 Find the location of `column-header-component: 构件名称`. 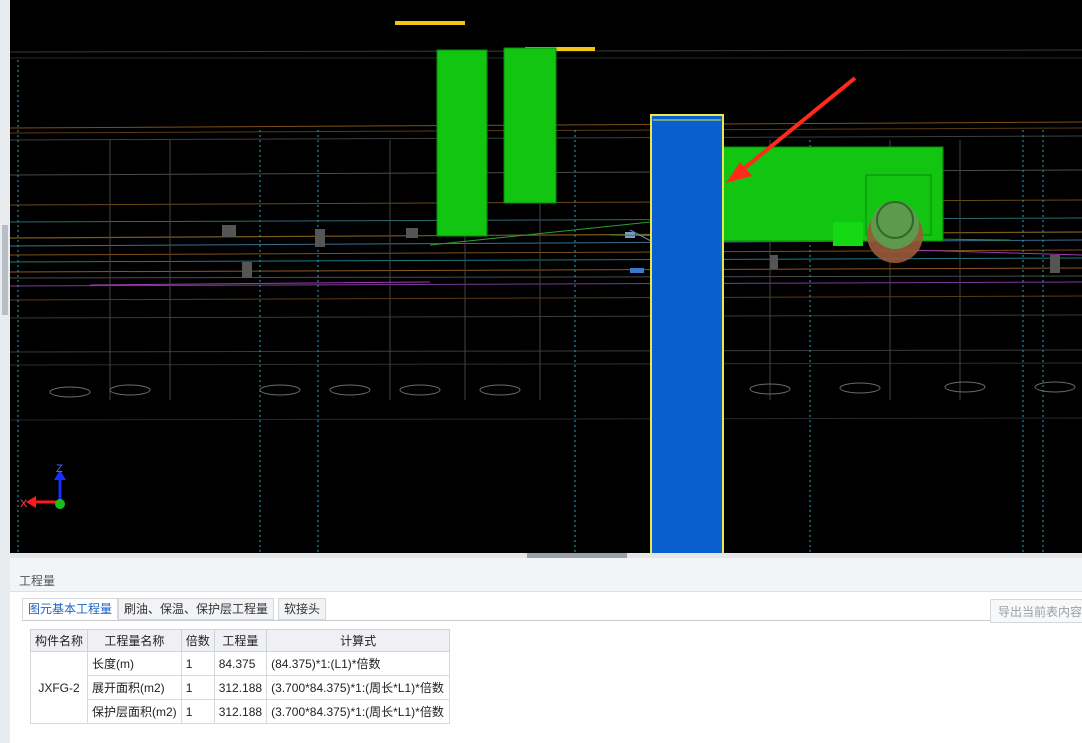

column-header-component: 构件名称 is located at coordinates (59, 640).